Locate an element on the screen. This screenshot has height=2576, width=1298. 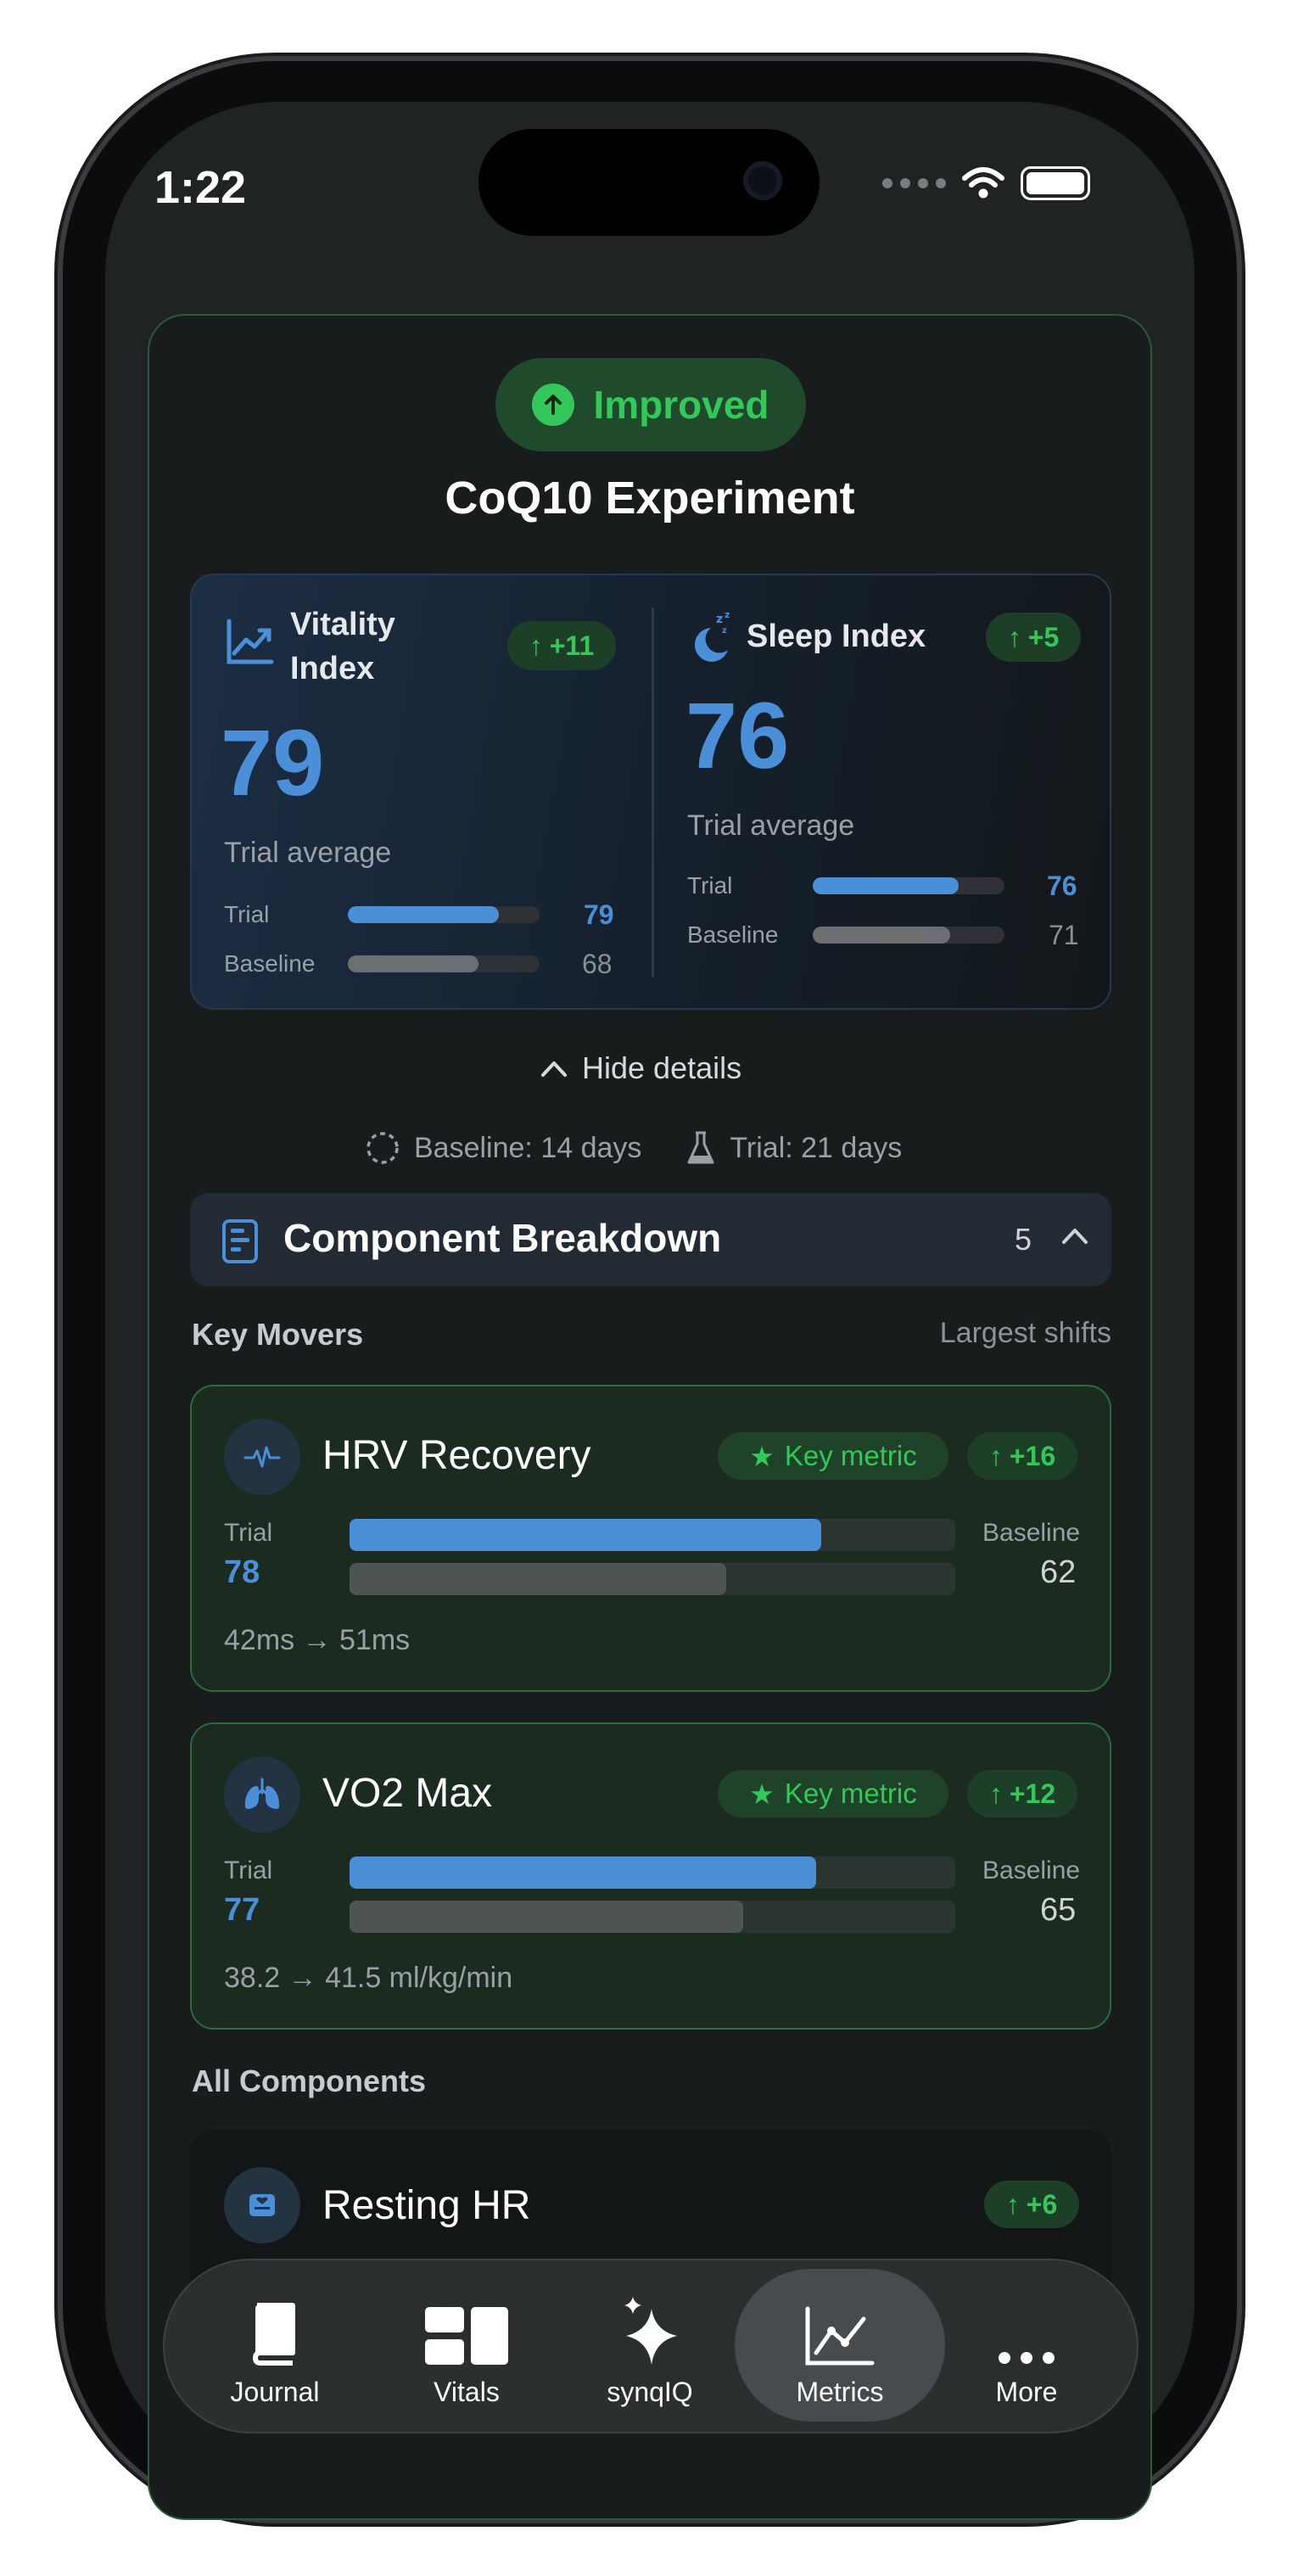
arrow-up-circle-icon is located at coordinates (553, 405).